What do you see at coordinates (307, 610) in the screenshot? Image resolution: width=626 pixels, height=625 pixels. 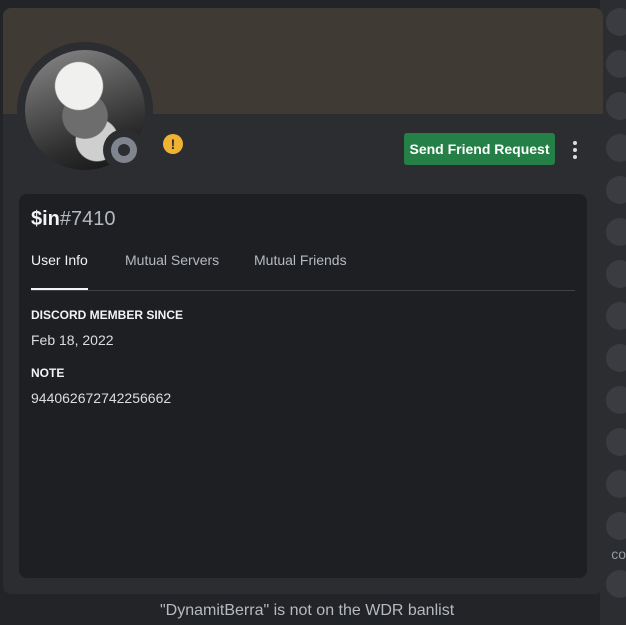 I see `background-message: "DynamitBerra" is not on the WDR banlist` at bounding box center [307, 610].